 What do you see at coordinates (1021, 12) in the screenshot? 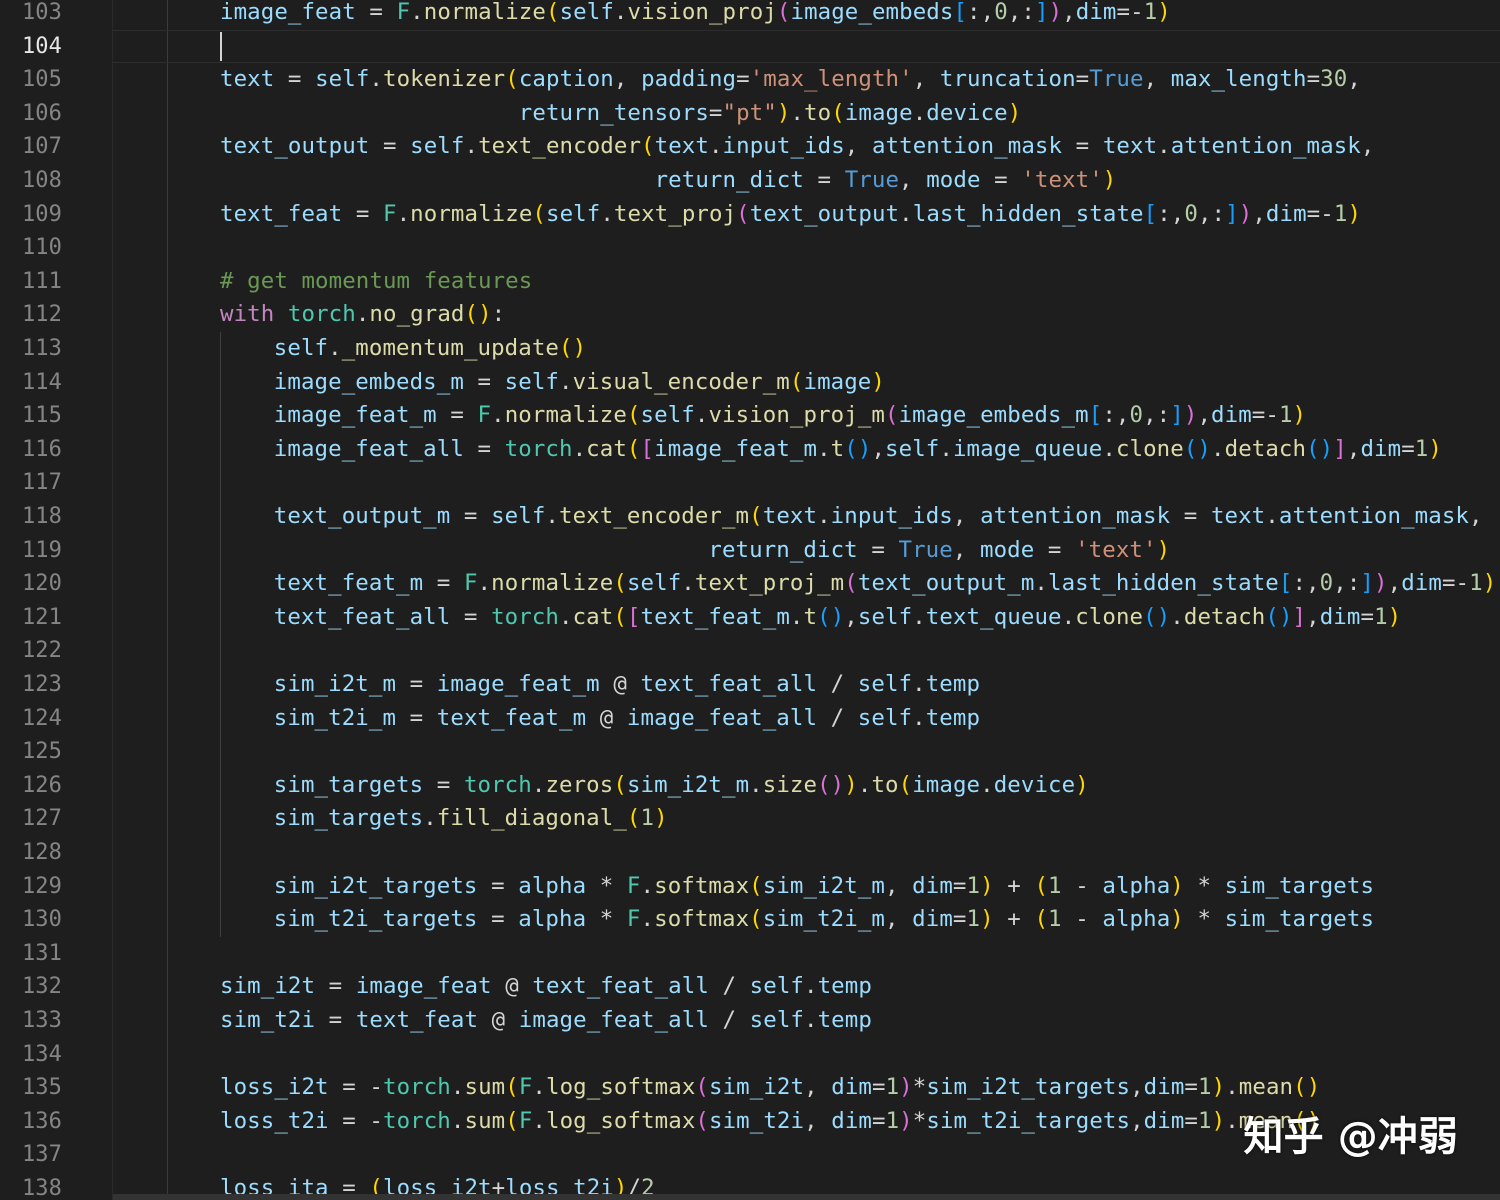
I see `code-token: ,:` at bounding box center [1021, 12].